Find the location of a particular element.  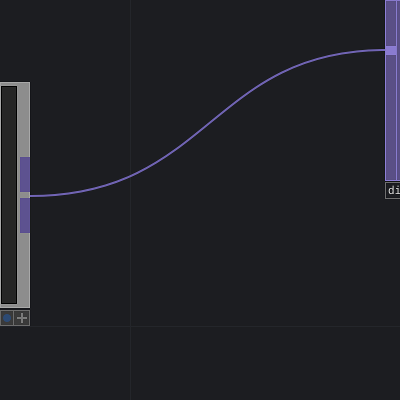

plus-icon is located at coordinates (21, 318).